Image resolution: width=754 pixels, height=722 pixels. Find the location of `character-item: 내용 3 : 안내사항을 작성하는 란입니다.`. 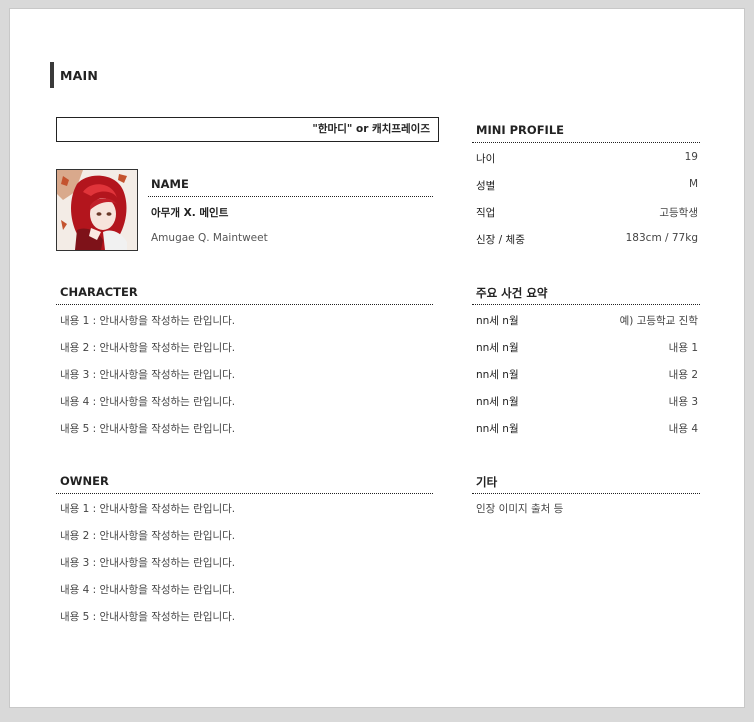

character-item: 내용 3 : 안내사항을 작성하는 란입니다. is located at coordinates (148, 375).